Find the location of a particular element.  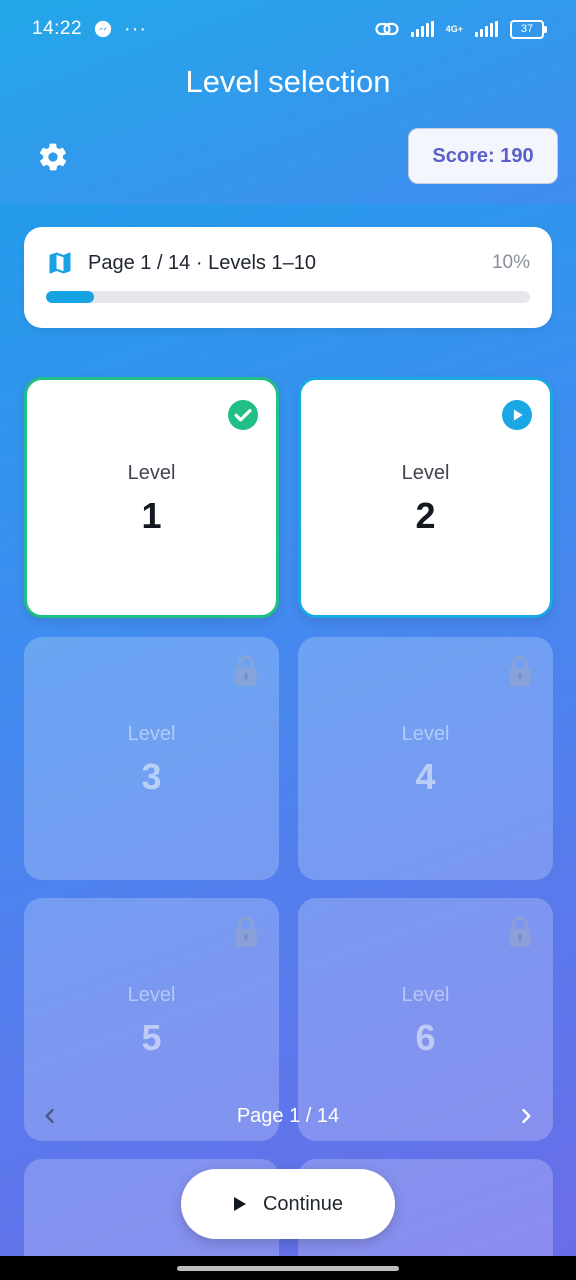

network-type: 4G+ is located at coordinates (454, 29).